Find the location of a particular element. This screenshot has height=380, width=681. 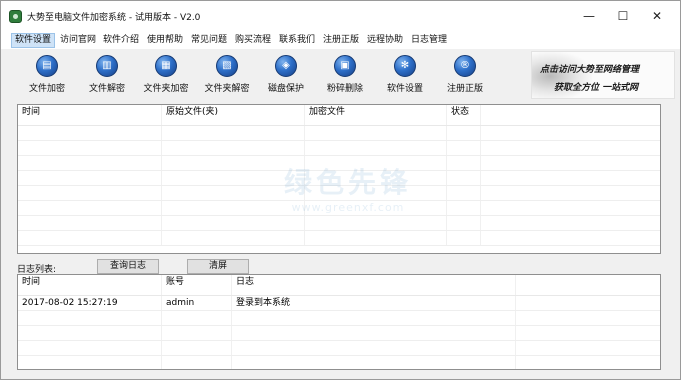

log-time-cell: 2017-08-02 15:27:19 is located at coordinates (90, 303).